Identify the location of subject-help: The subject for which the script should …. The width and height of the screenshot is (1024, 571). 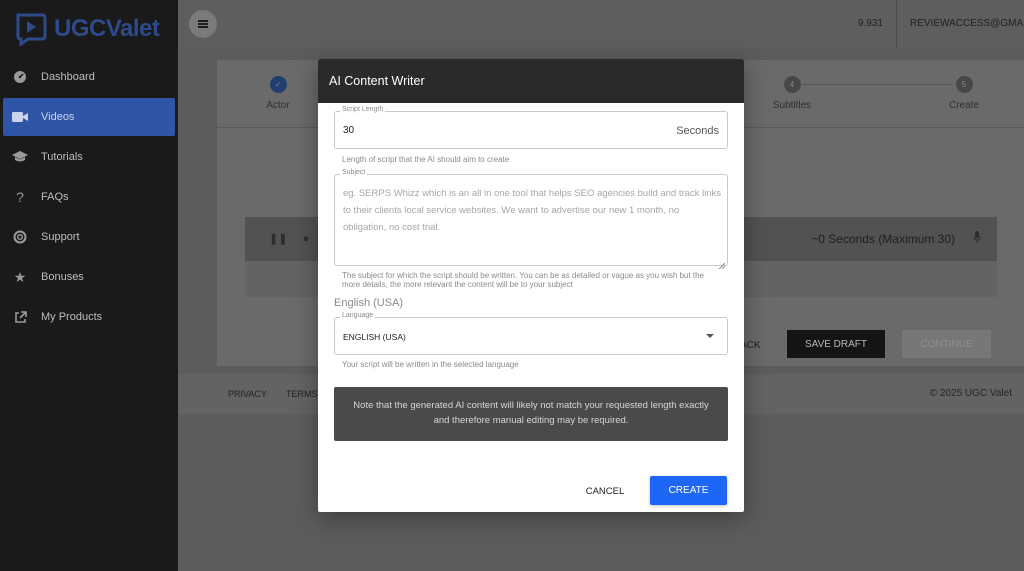
(523, 280).